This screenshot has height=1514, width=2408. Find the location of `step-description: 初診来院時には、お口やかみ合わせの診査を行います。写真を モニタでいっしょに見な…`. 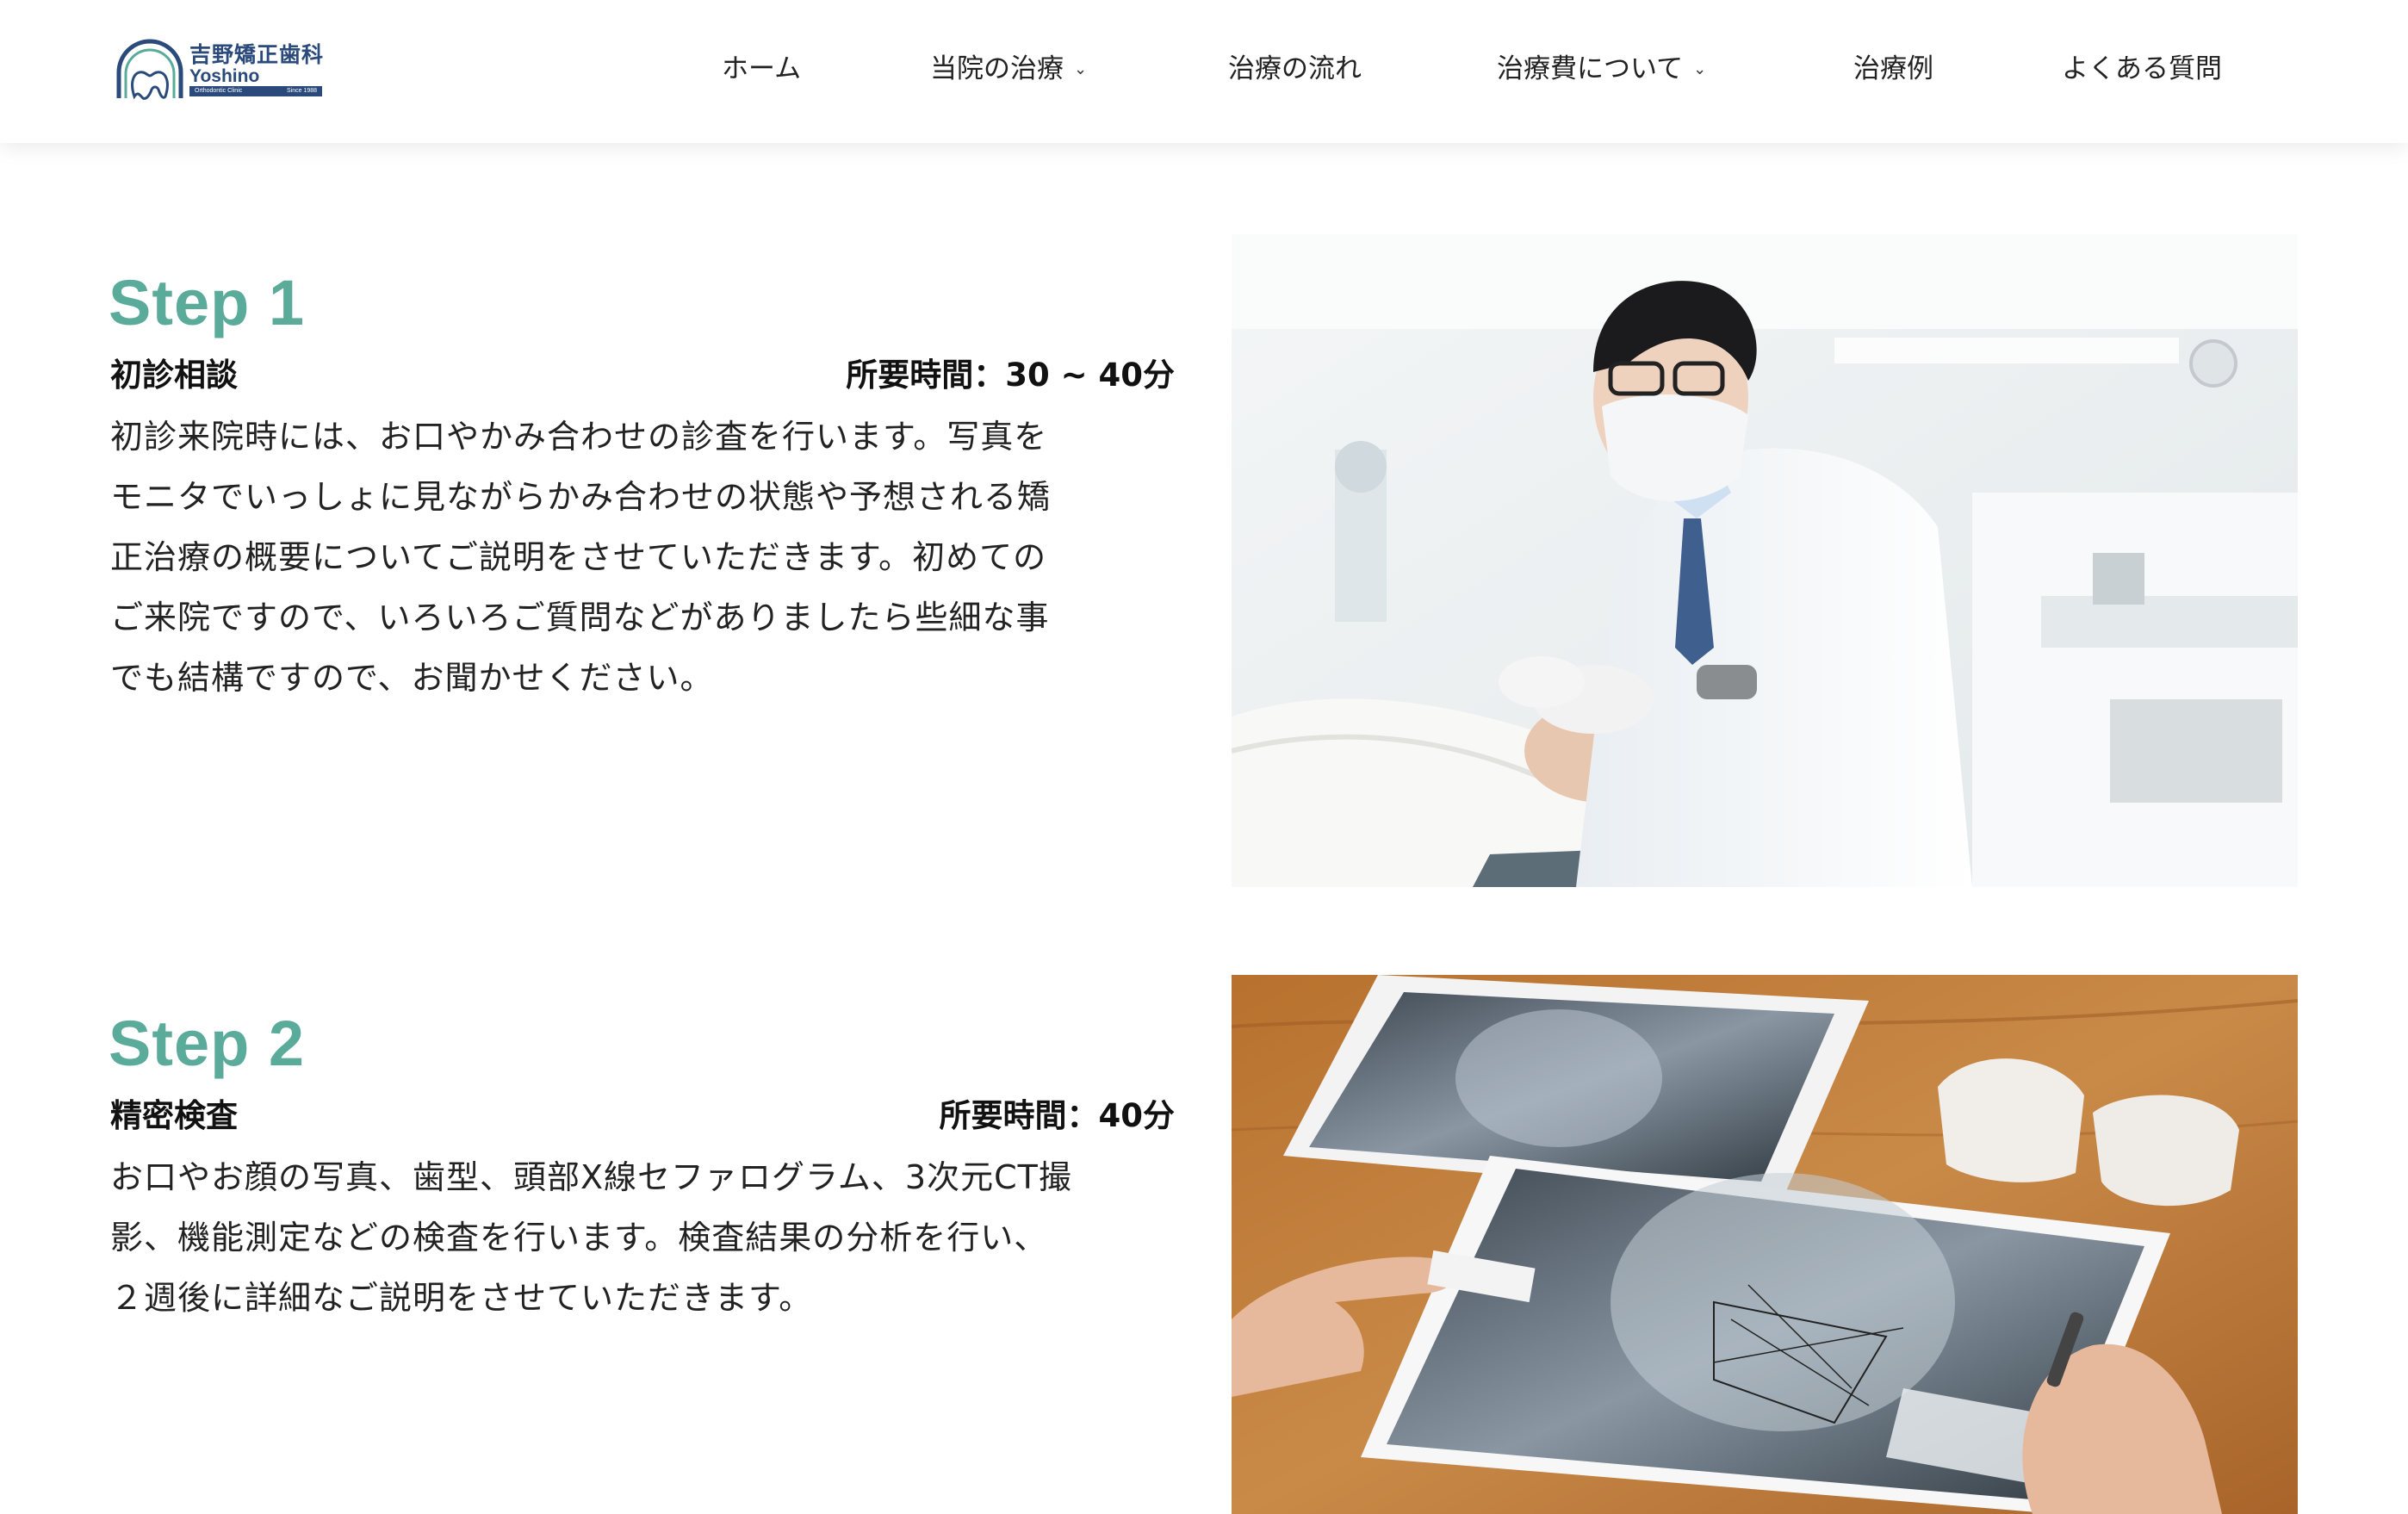

step-description: 初診来院時には、お口やかみ合わせの診査を行います。写真を モニタでいっしょに見な… is located at coordinates (648, 557).